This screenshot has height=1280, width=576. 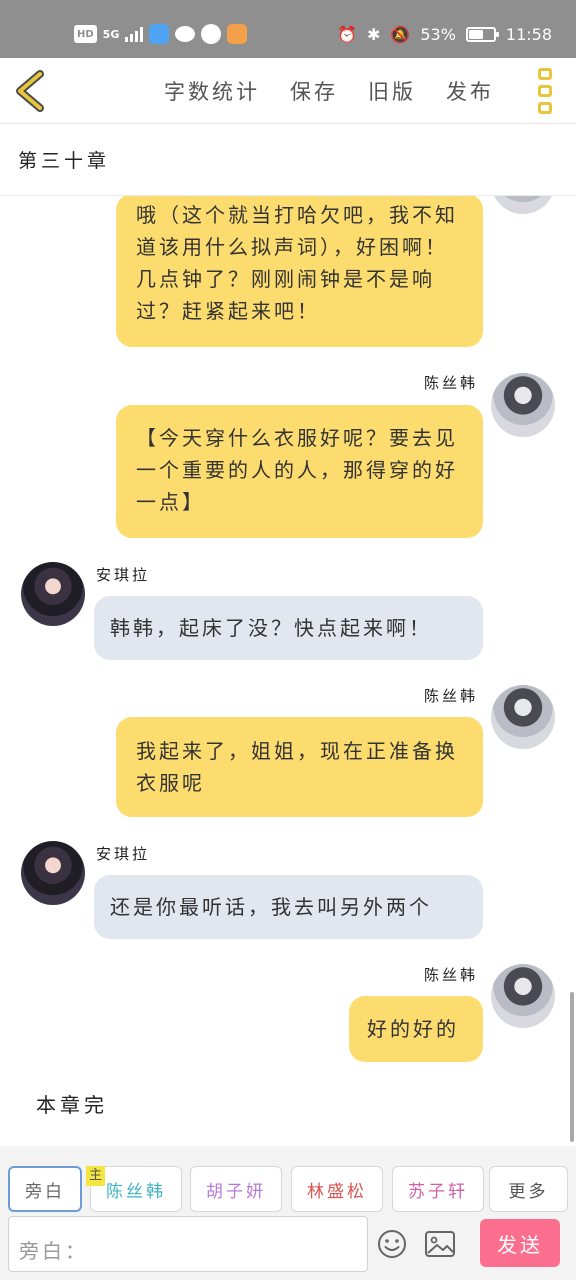 I want to click on message-notification-icon, so click(x=185, y=34).